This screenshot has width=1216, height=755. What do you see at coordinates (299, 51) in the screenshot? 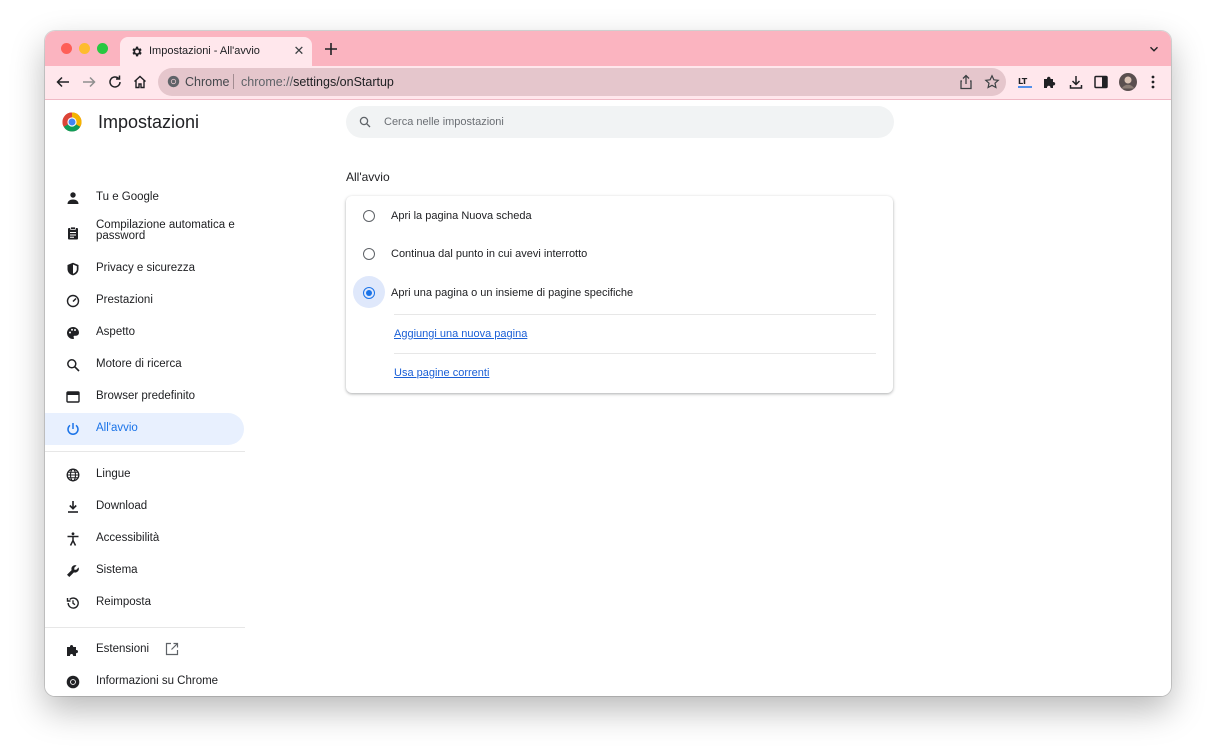
I see `close-tab-icon: ✕` at bounding box center [299, 51].